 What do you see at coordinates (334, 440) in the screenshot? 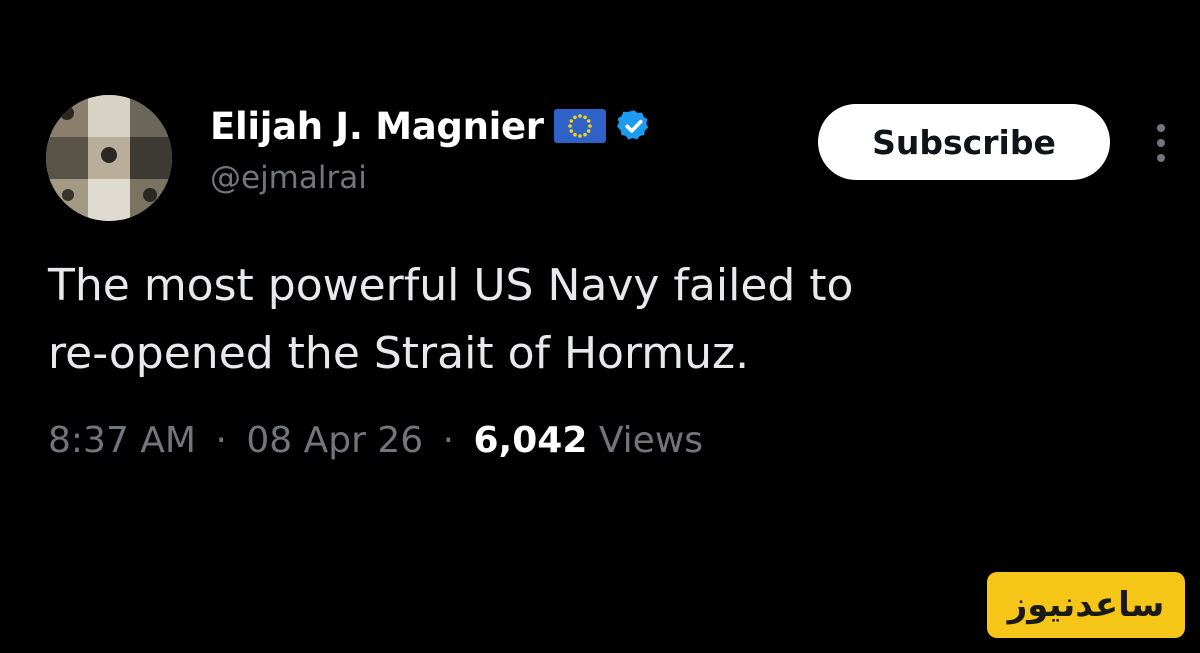
I see `tweet-date: 08 Apr 26` at bounding box center [334, 440].